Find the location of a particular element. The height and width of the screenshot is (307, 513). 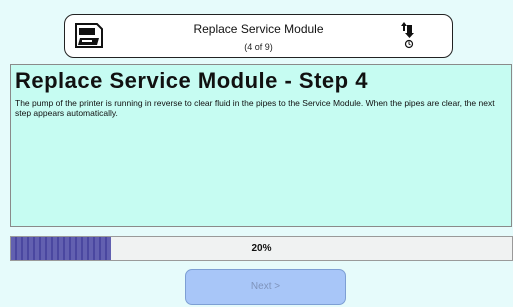

step-counter: (4 of 9) is located at coordinates (258, 47).